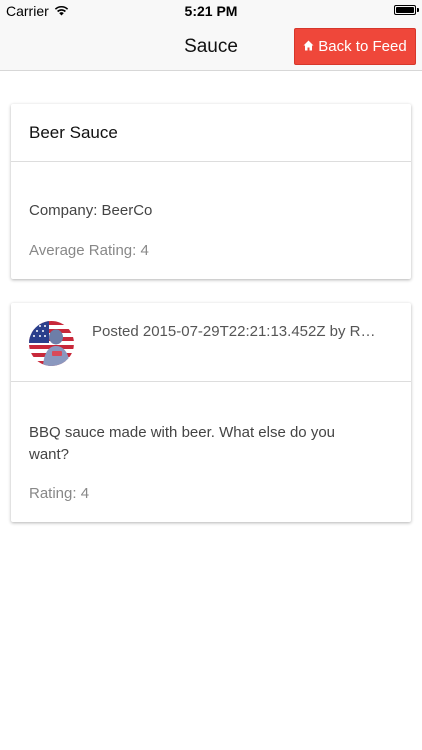 Image resolution: width=422 pixels, height=750 pixels. Describe the element at coordinates (73, 132) in the screenshot. I see `sauce-name: Beer Sauce` at that location.